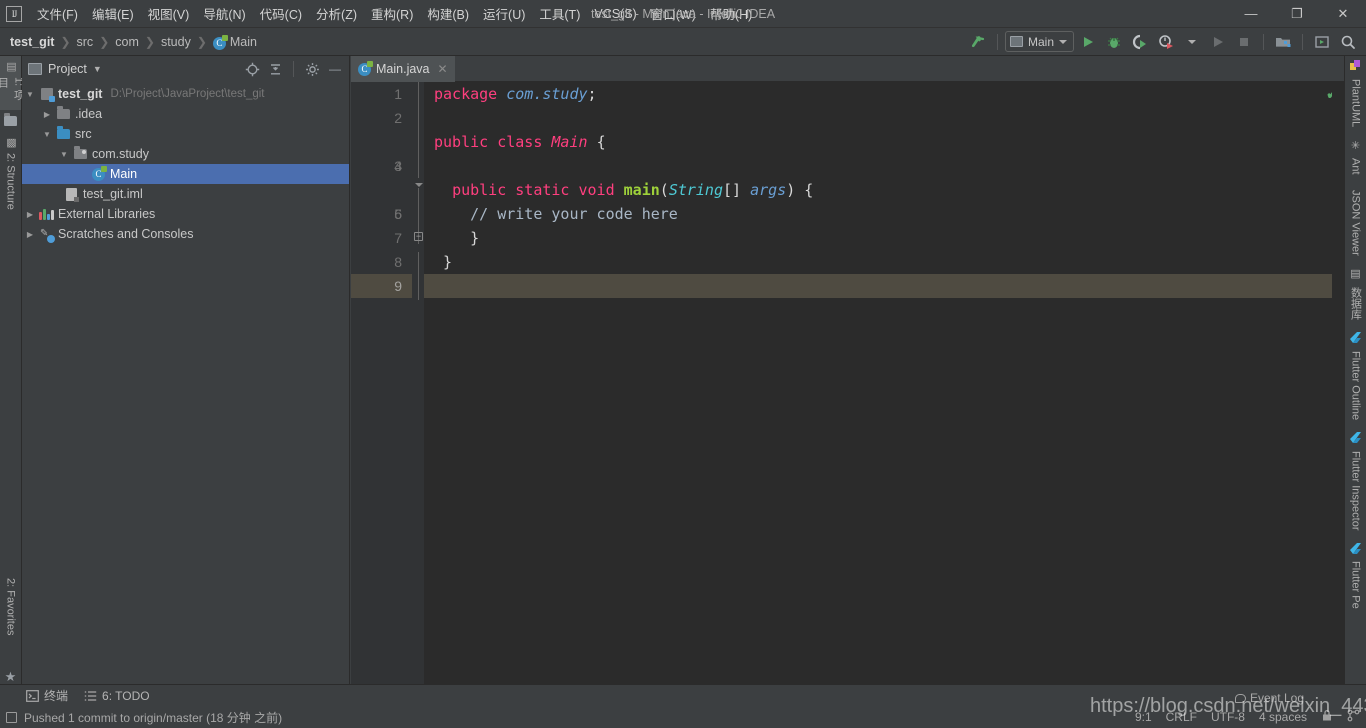 The image size is (1366, 728). Describe the element at coordinates (884, 214) in the screenshot. I see `code-line-6: // write your code here` at that location.